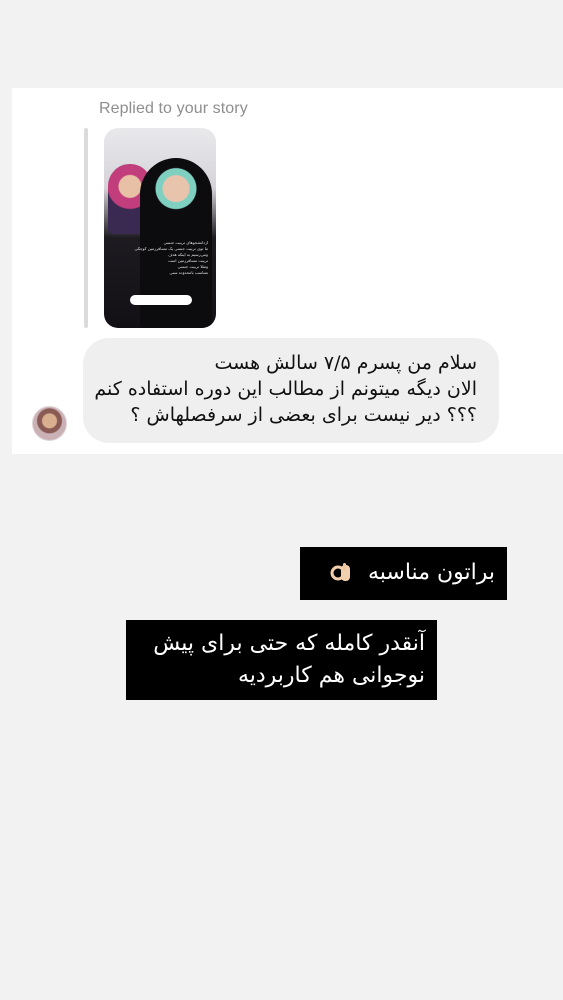  Describe the element at coordinates (303, 415) in the screenshot. I see `message-line: ؟؟؟ دیر نیست برای بعضی از سرفصلهاش ؟` at that location.